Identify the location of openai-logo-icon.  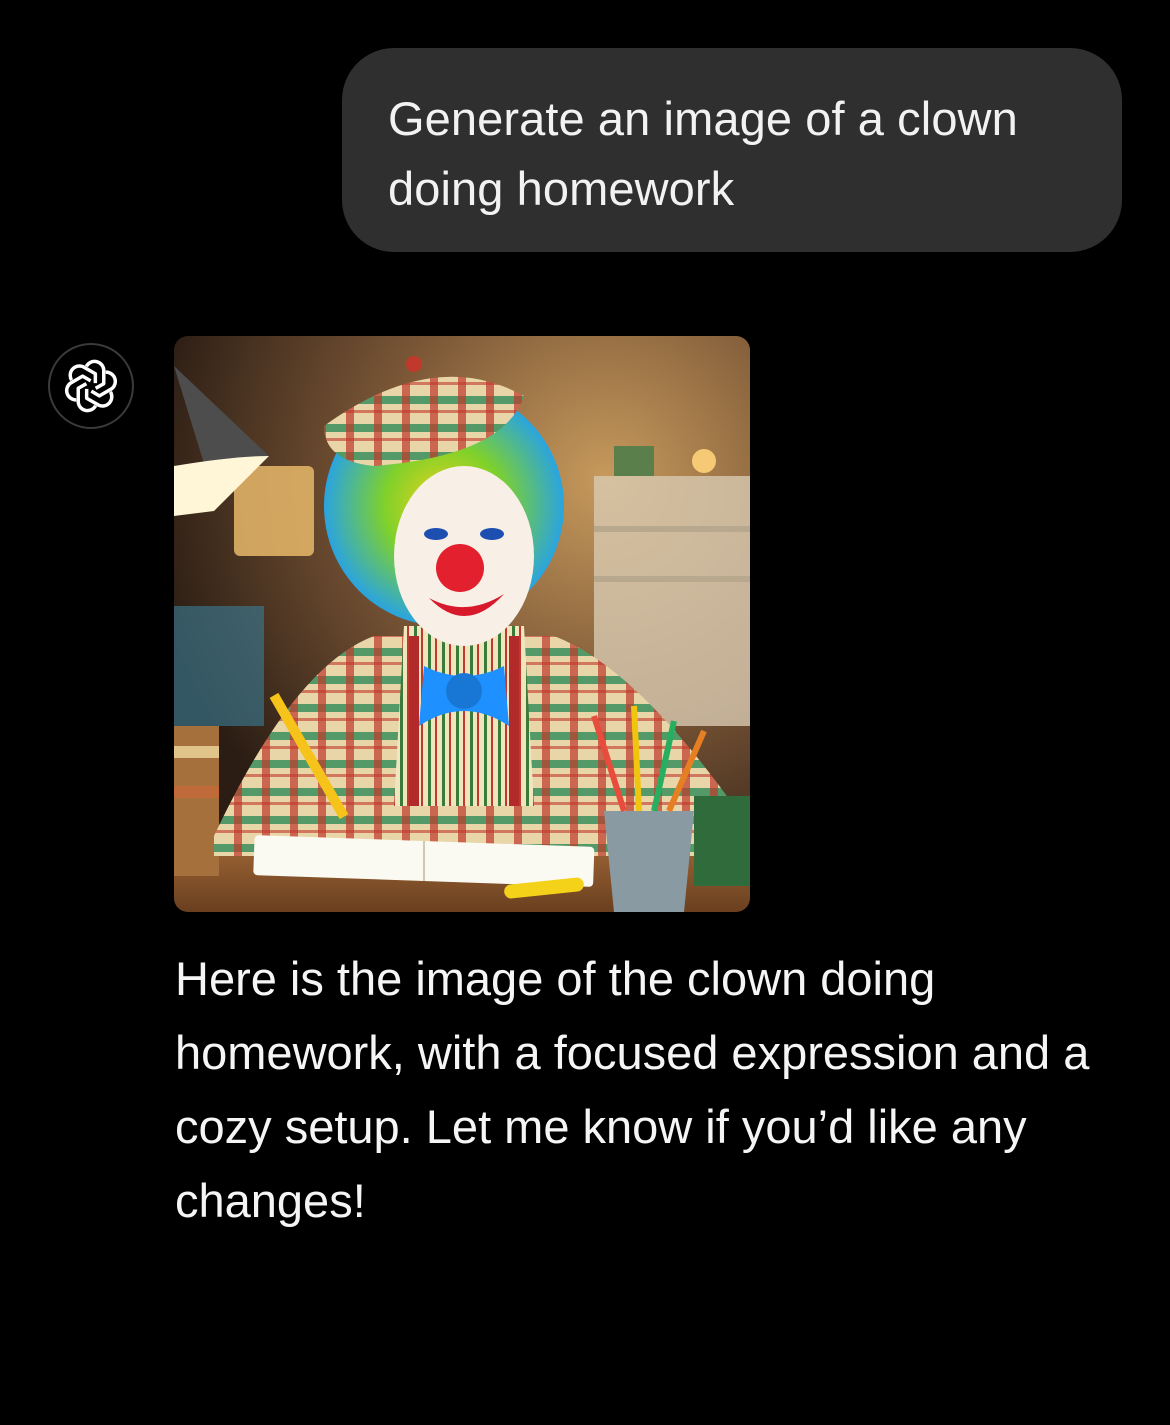
(91, 386).